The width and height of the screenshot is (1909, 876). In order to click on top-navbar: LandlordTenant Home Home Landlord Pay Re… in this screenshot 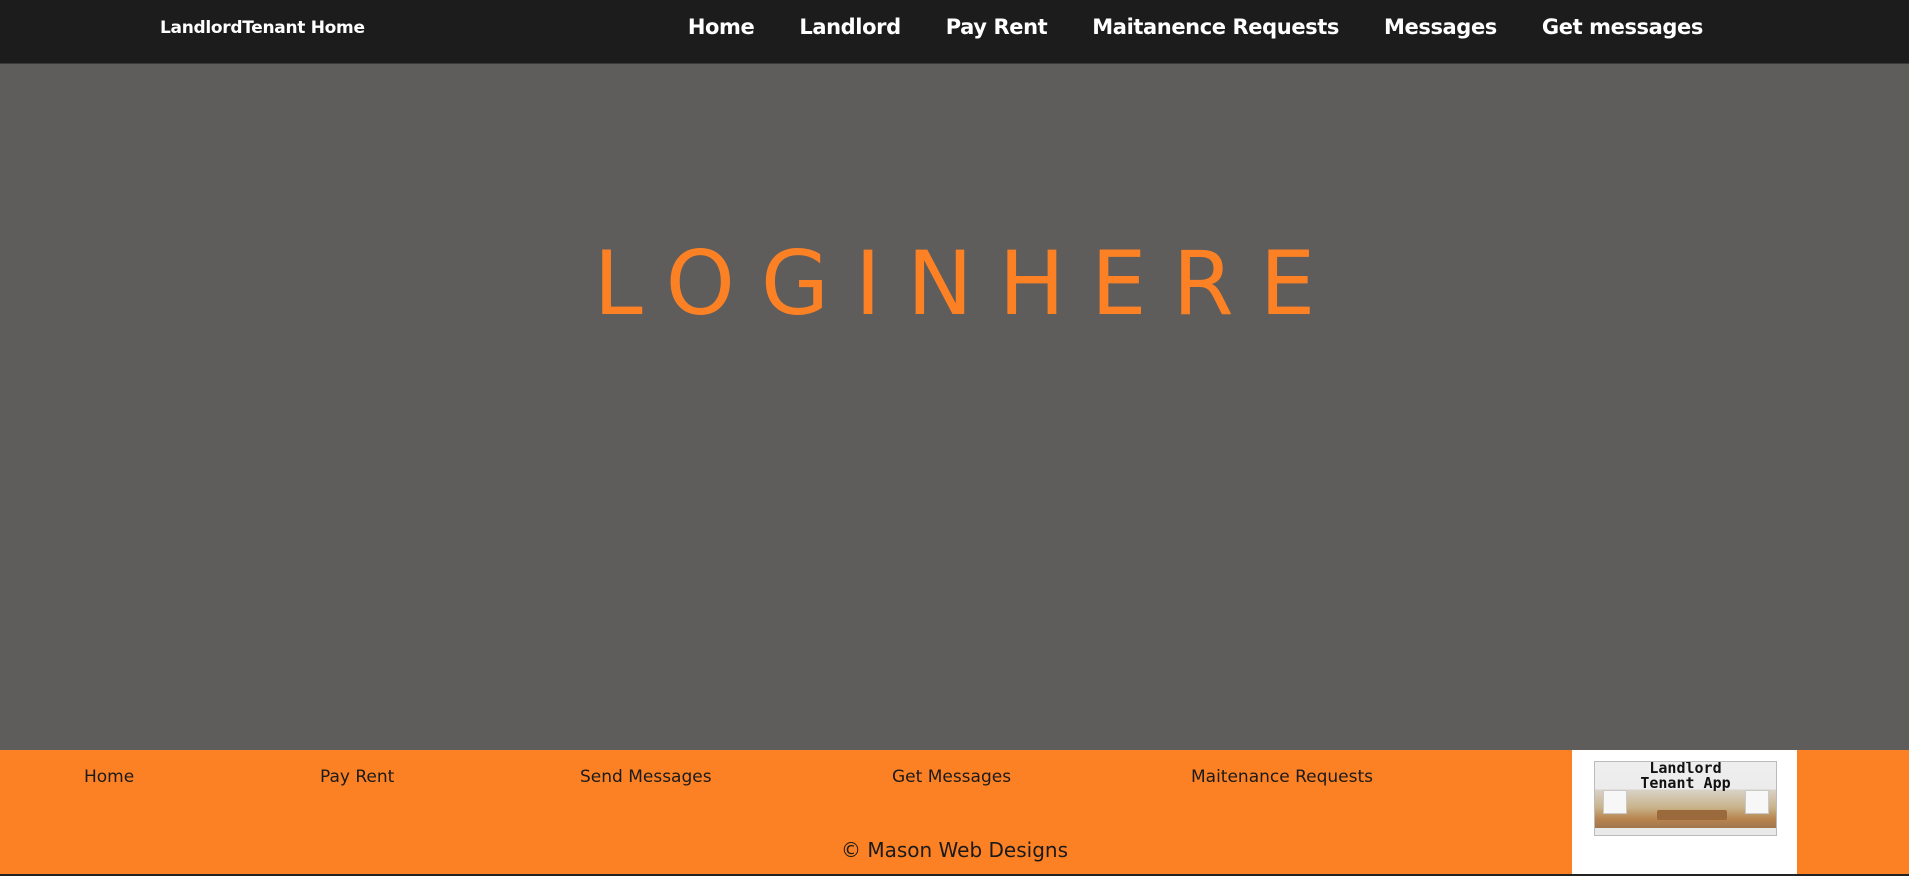, I will do `click(954, 32)`.